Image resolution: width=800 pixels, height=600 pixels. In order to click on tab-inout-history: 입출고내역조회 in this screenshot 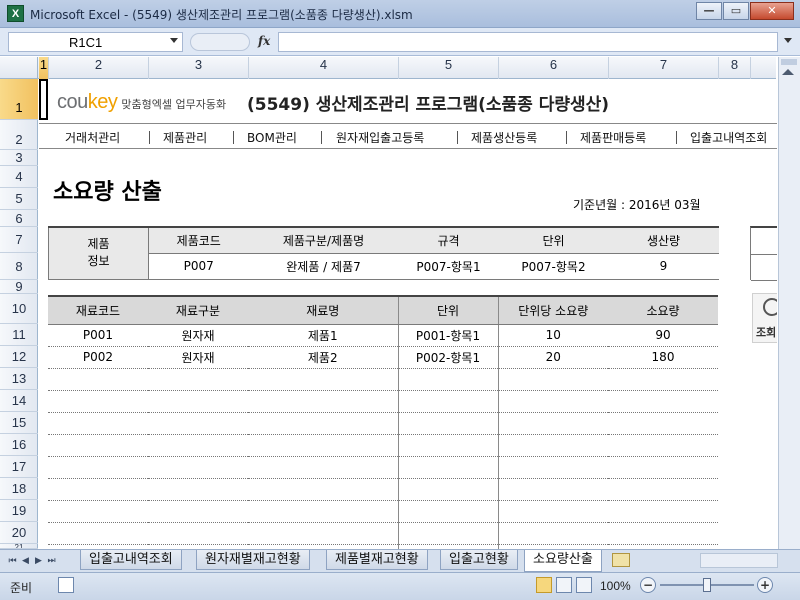, I will do `click(131, 560)`.